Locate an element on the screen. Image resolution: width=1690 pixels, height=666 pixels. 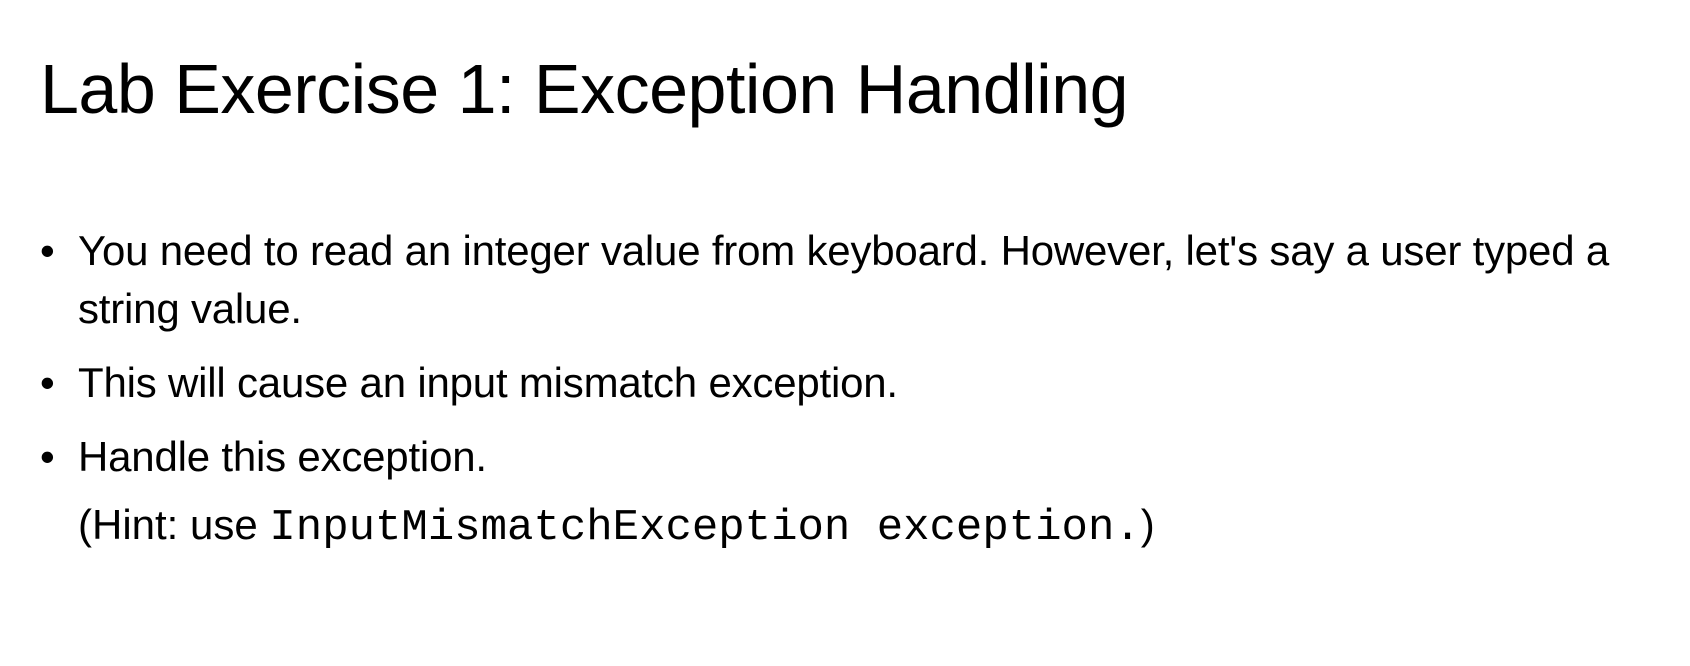
hint-suffix: ) is located at coordinates (1147, 524).